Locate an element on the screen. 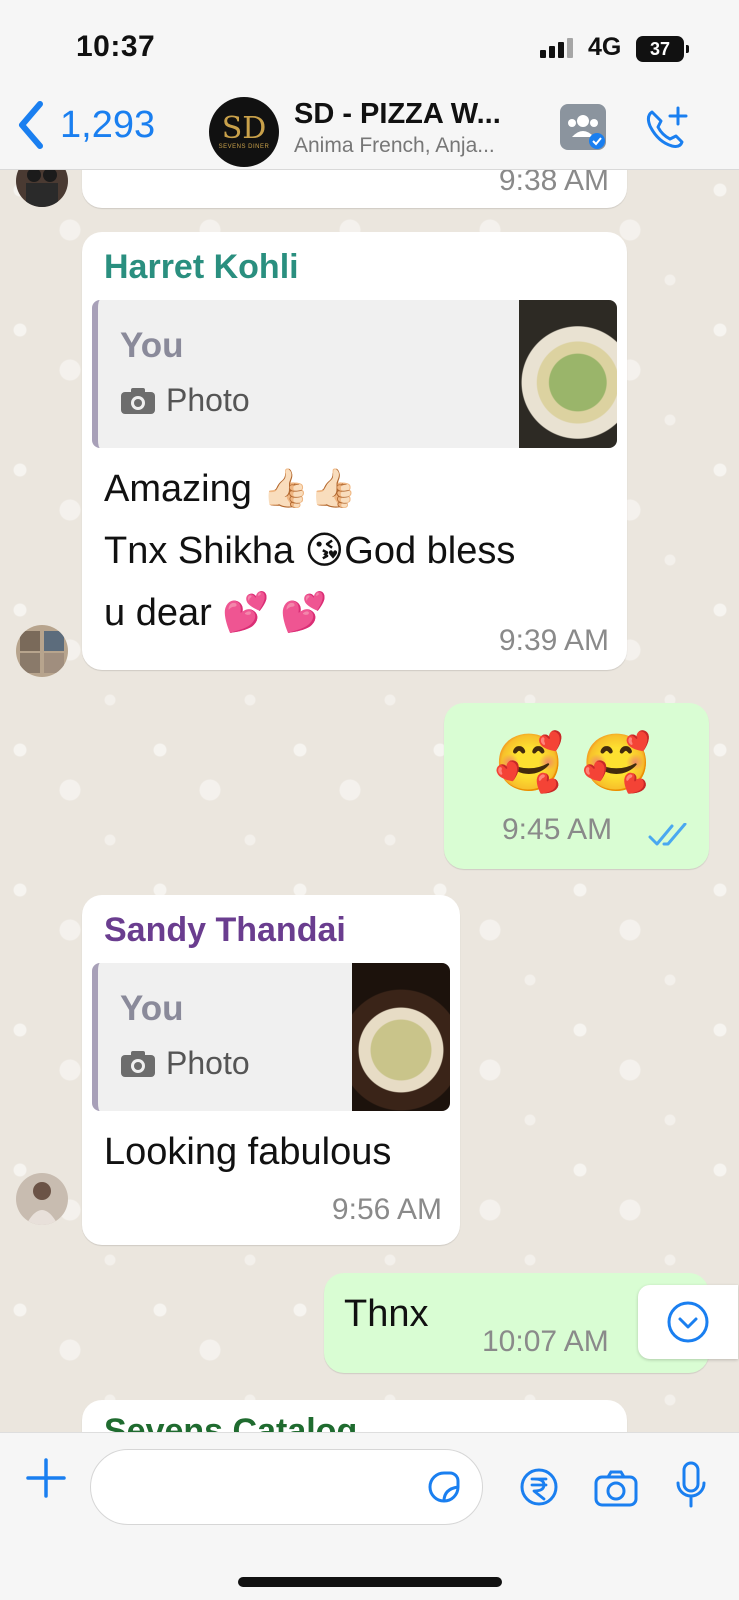 The image size is (739, 1600). status-time: 10:37 is located at coordinates (116, 46).